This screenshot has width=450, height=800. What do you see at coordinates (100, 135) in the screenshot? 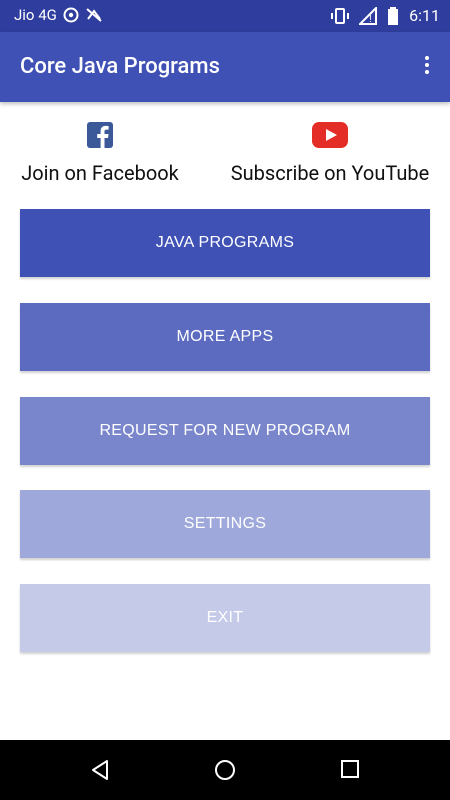
I see `facebook-icon` at bounding box center [100, 135].